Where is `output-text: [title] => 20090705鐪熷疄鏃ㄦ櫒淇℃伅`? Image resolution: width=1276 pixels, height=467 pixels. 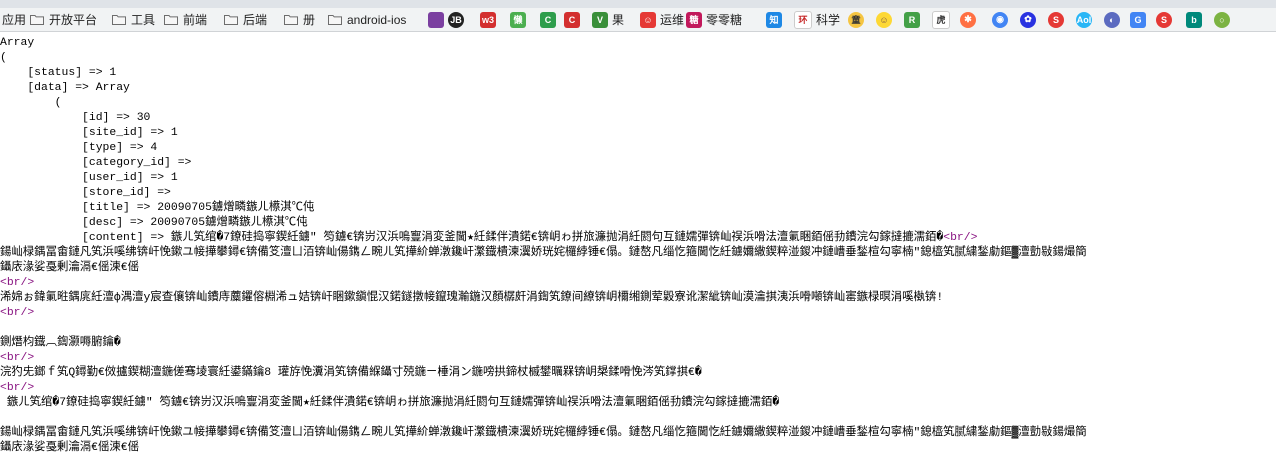 output-text: [title] => 20090705鐪熷疄鏃ㄦ櫒淇℃伅 is located at coordinates (157, 208).